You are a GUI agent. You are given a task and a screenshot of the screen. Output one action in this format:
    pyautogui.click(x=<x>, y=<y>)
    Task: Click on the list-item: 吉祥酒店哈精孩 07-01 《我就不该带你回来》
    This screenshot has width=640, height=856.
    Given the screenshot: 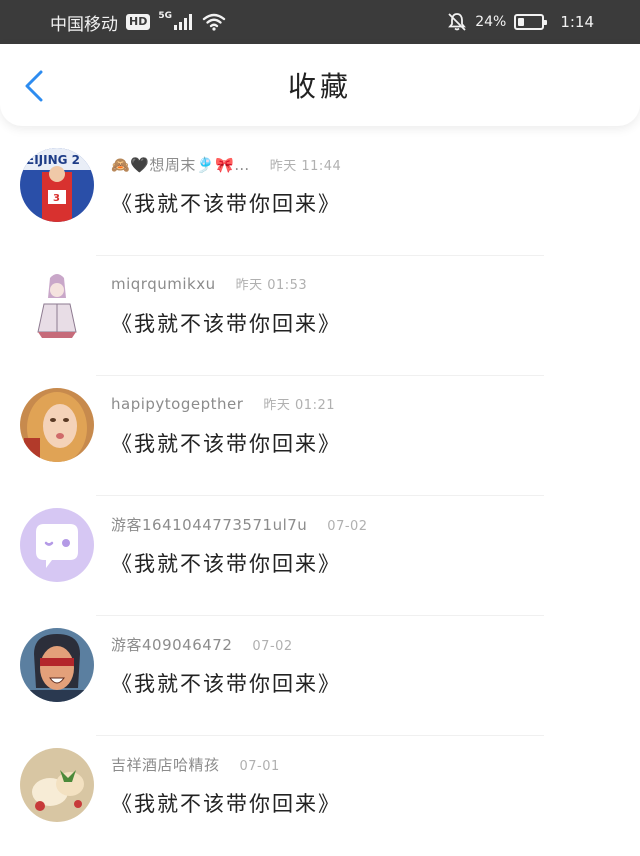 What is the action you would take?
    pyautogui.click(x=320, y=796)
    